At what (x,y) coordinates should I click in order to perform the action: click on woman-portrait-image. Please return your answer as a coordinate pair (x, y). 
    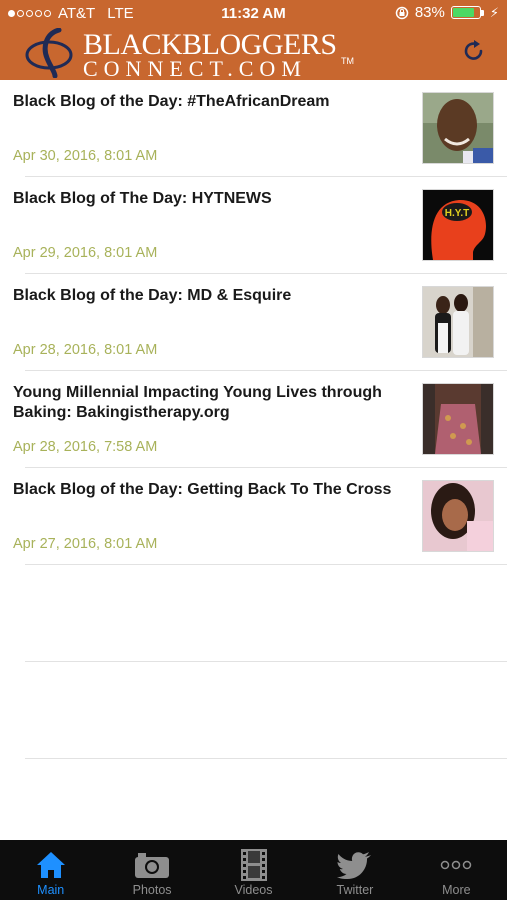
    Looking at the image, I should click on (458, 516).